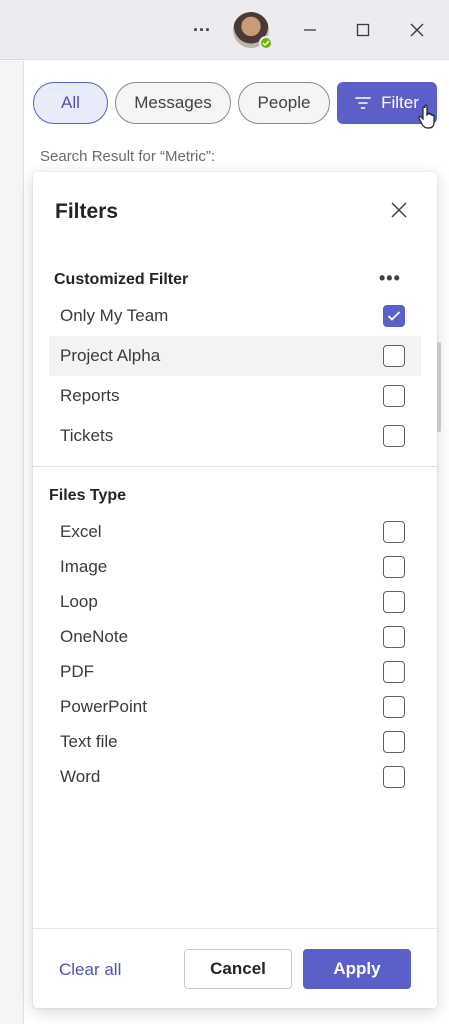  I want to click on filter-label: Text file, so click(89, 741).